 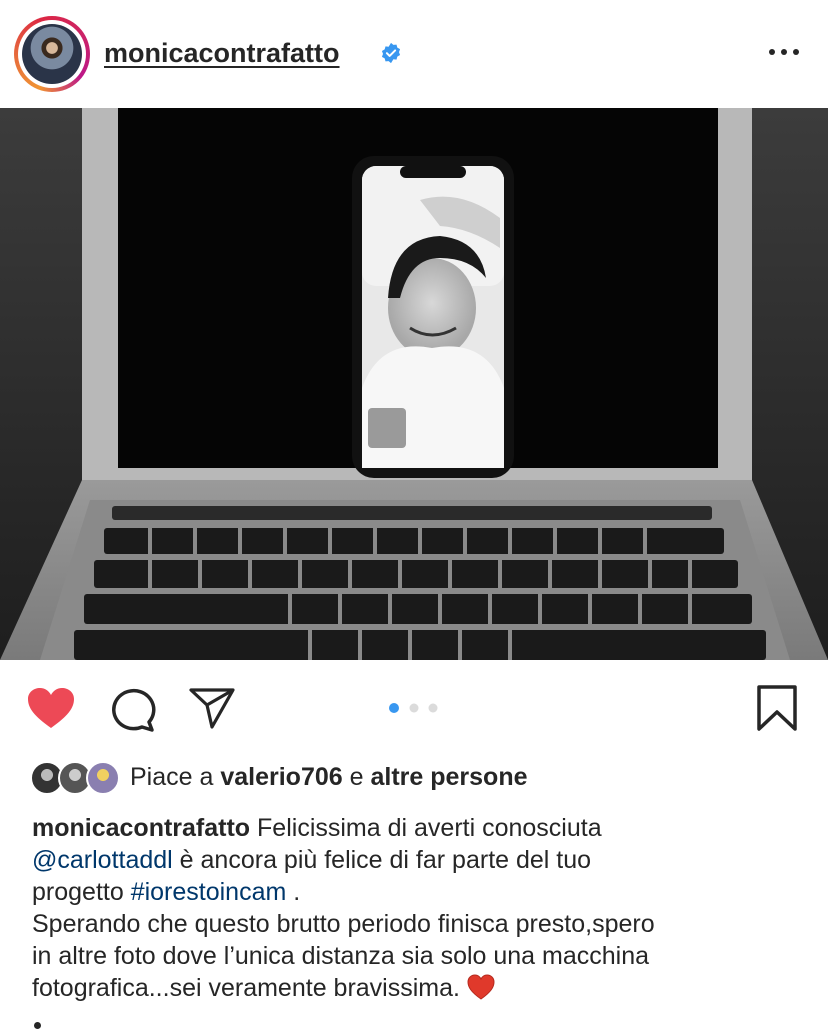 I want to click on caption-mention: @carlottaddl, so click(x=102, y=860).